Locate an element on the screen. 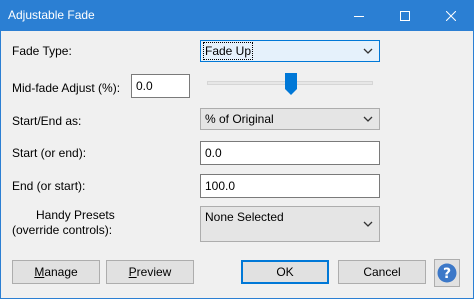 The height and width of the screenshot is (299, 474). maximize-button is located at coordinates (405, 15).